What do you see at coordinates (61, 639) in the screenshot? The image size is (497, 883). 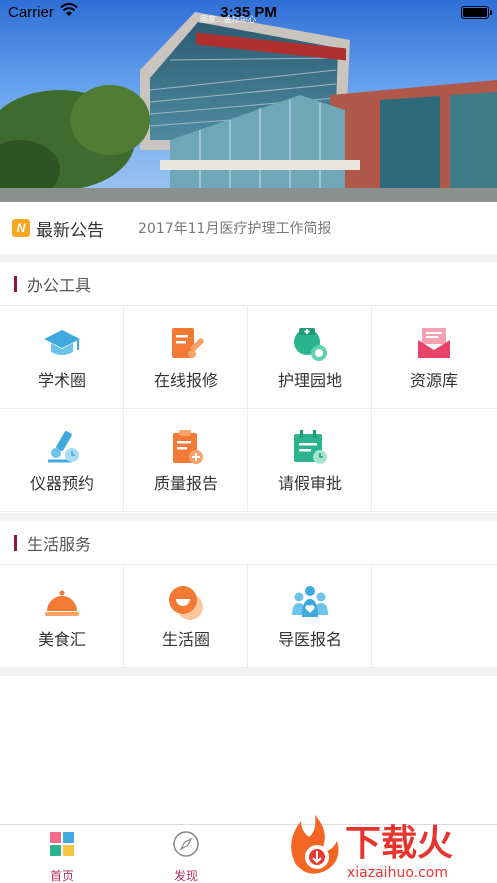 I see `service-label: 美食汇` at bounding box center [61, 639].